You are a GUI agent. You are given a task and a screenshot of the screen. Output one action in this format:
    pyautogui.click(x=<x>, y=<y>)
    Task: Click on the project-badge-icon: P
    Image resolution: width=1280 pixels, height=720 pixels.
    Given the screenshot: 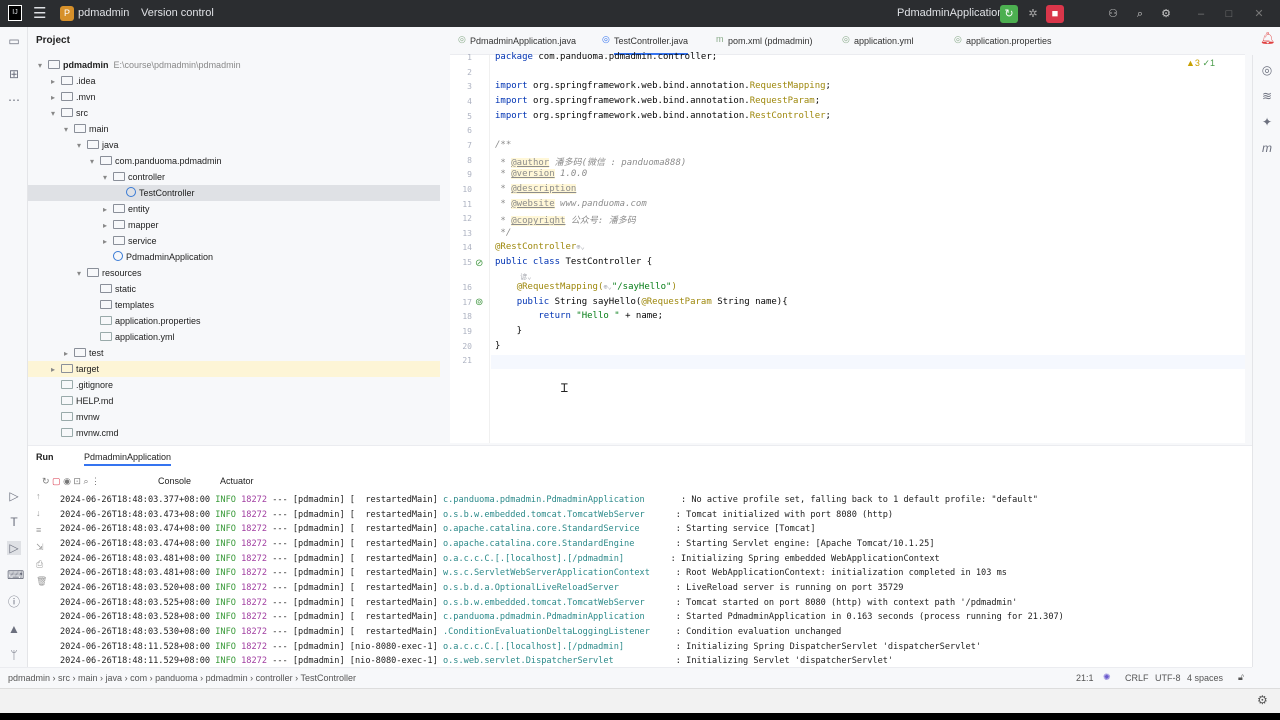 What is the action you would take?
    pyautogui.click(x=67, y=13)
    